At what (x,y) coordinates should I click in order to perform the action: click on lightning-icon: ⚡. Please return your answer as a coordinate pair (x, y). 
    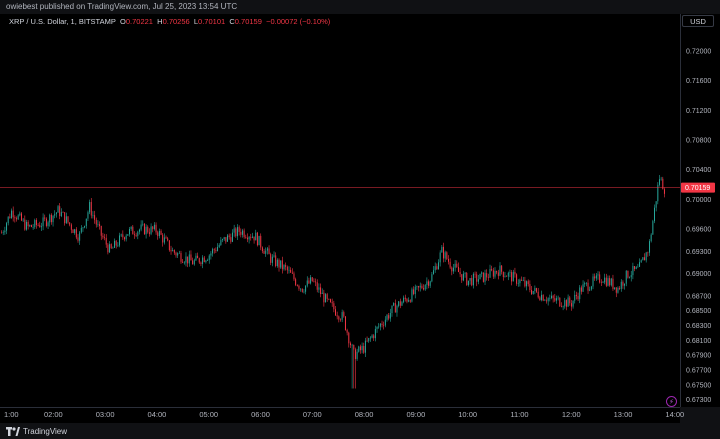
    Looking at the image, I should click on (671, 401).